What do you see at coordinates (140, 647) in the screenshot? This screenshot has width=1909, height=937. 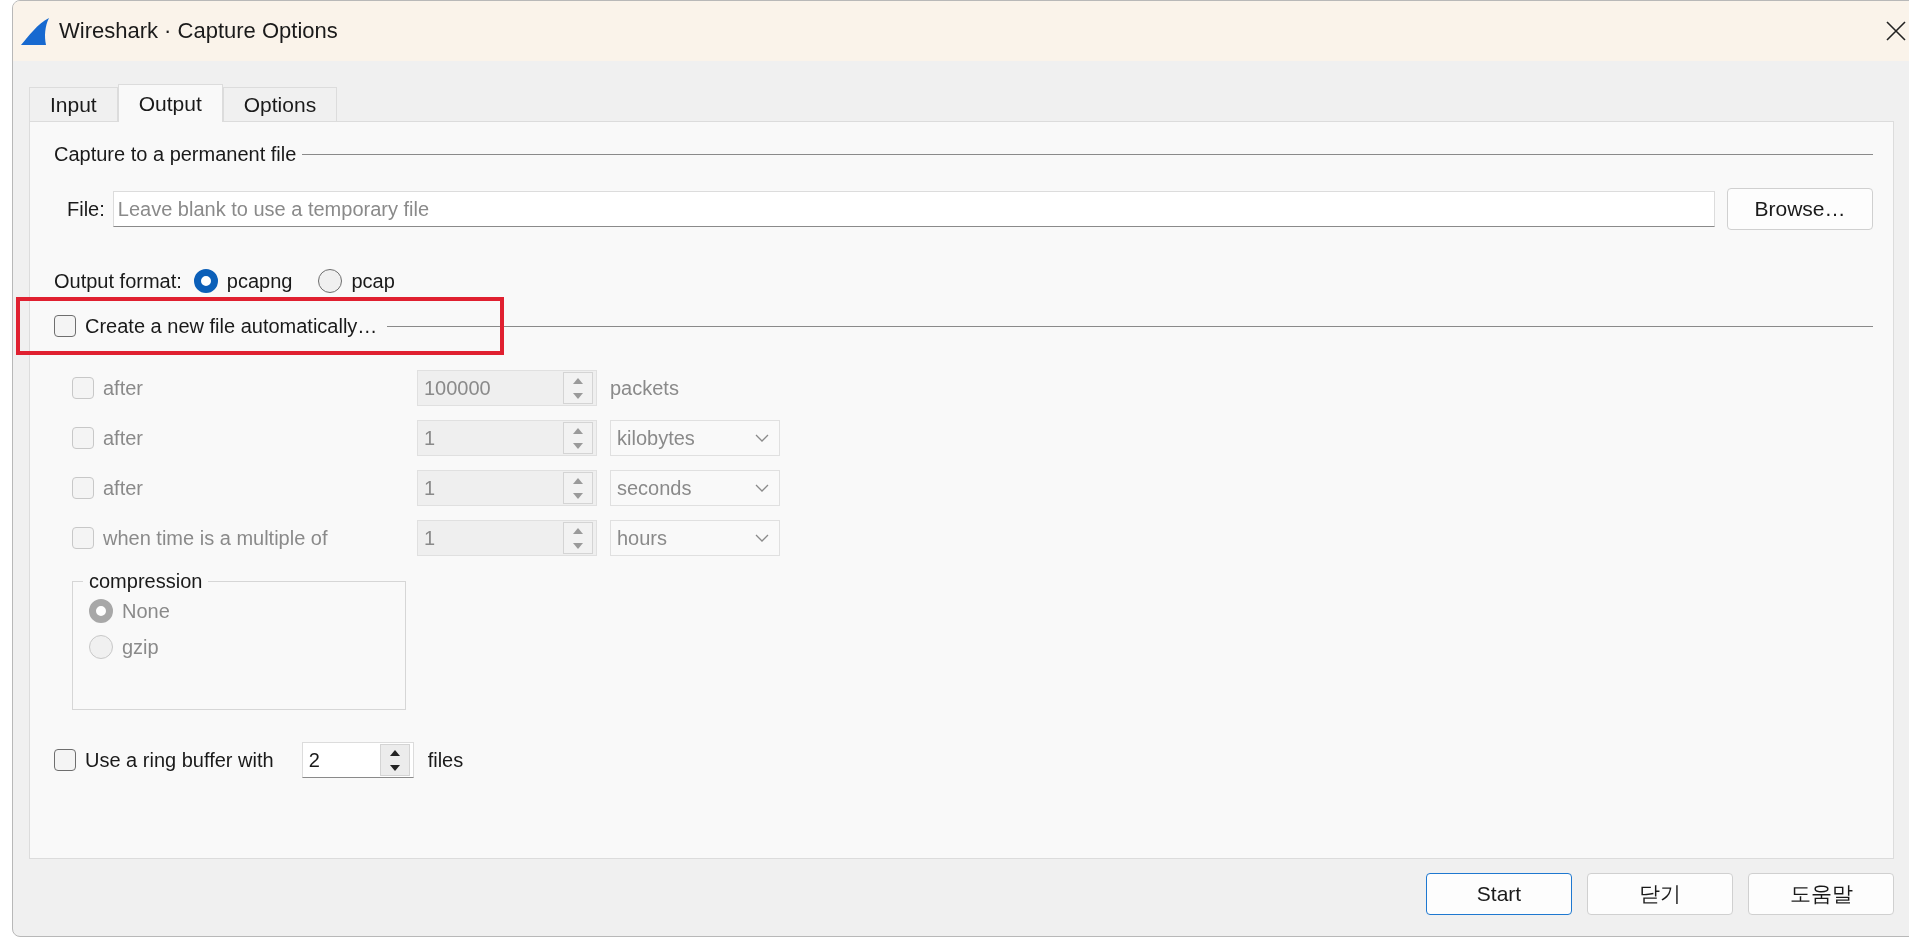 I see `radio-label: gzip` at bounding box center [140, 647].